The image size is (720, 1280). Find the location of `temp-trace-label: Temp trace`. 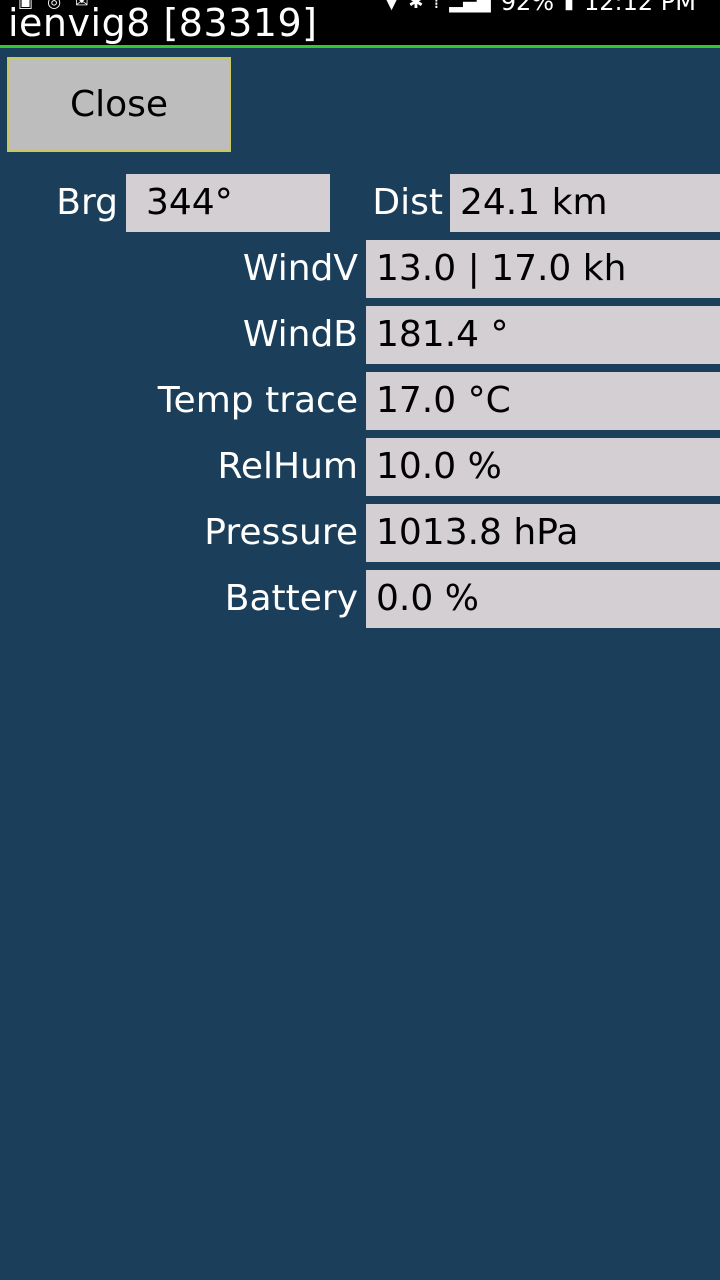

temp-trace-label: Temp trace is located at coordinates (257, 400).